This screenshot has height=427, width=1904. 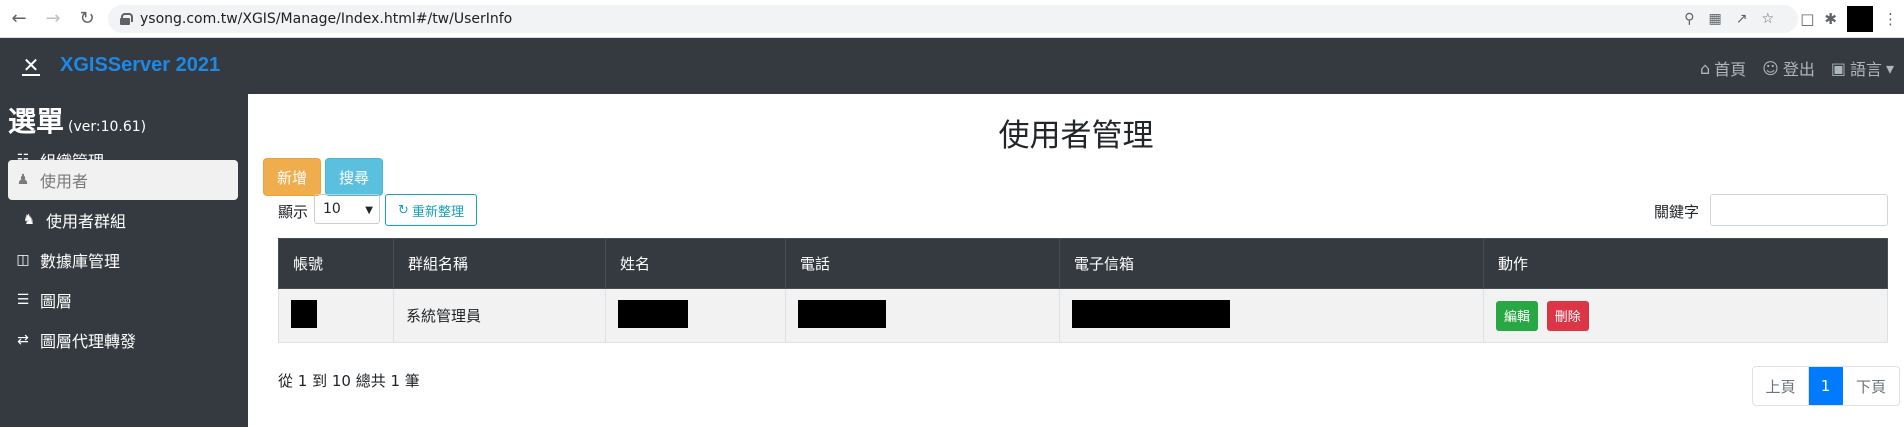 I want to click on col-phone: 電話, so click(x=922, y=263).